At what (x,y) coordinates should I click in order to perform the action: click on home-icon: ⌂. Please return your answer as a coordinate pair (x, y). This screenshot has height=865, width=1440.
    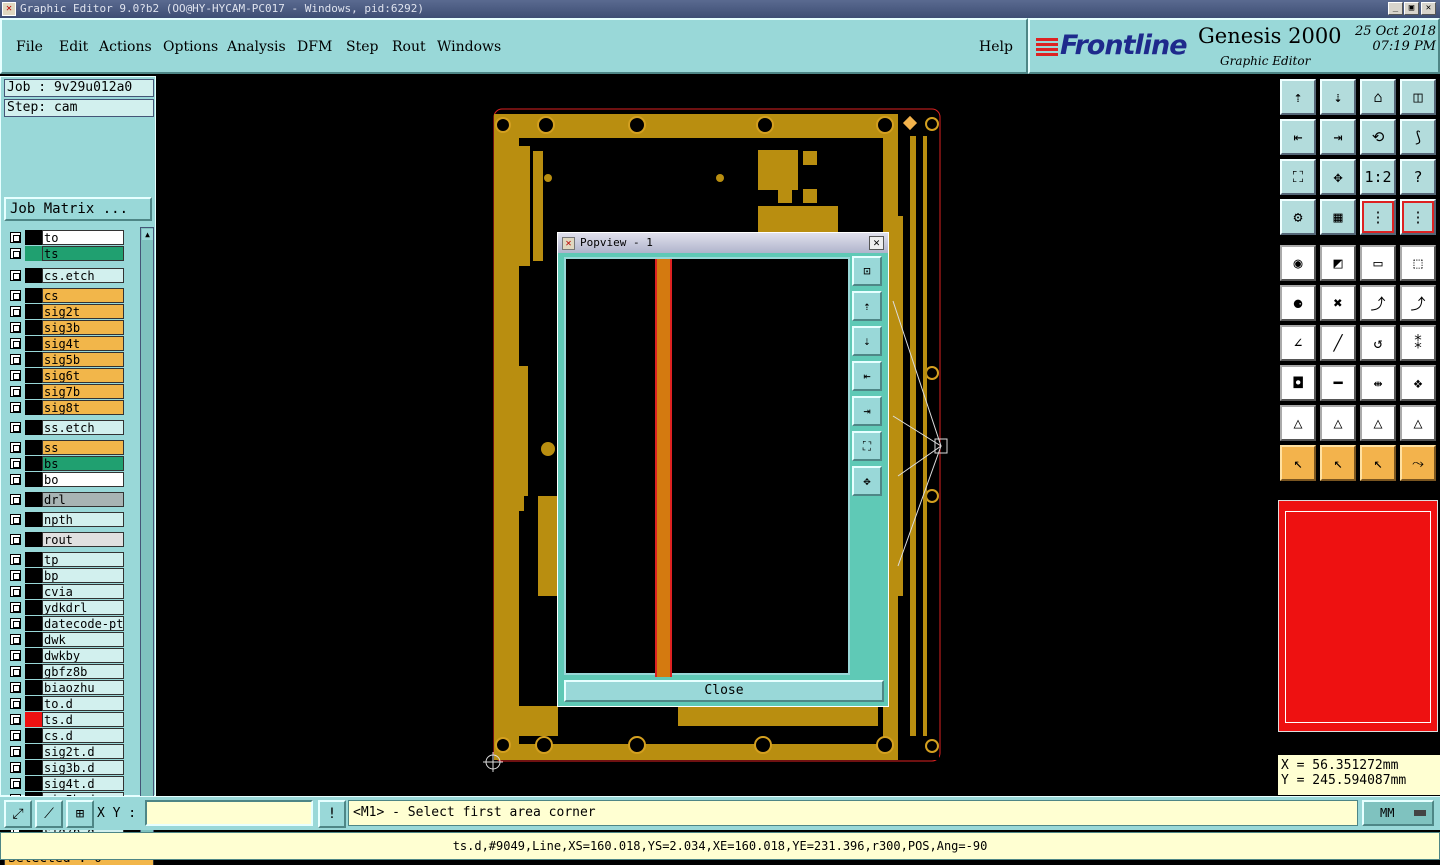
    Looking at the image, I should click on (1378, 97).